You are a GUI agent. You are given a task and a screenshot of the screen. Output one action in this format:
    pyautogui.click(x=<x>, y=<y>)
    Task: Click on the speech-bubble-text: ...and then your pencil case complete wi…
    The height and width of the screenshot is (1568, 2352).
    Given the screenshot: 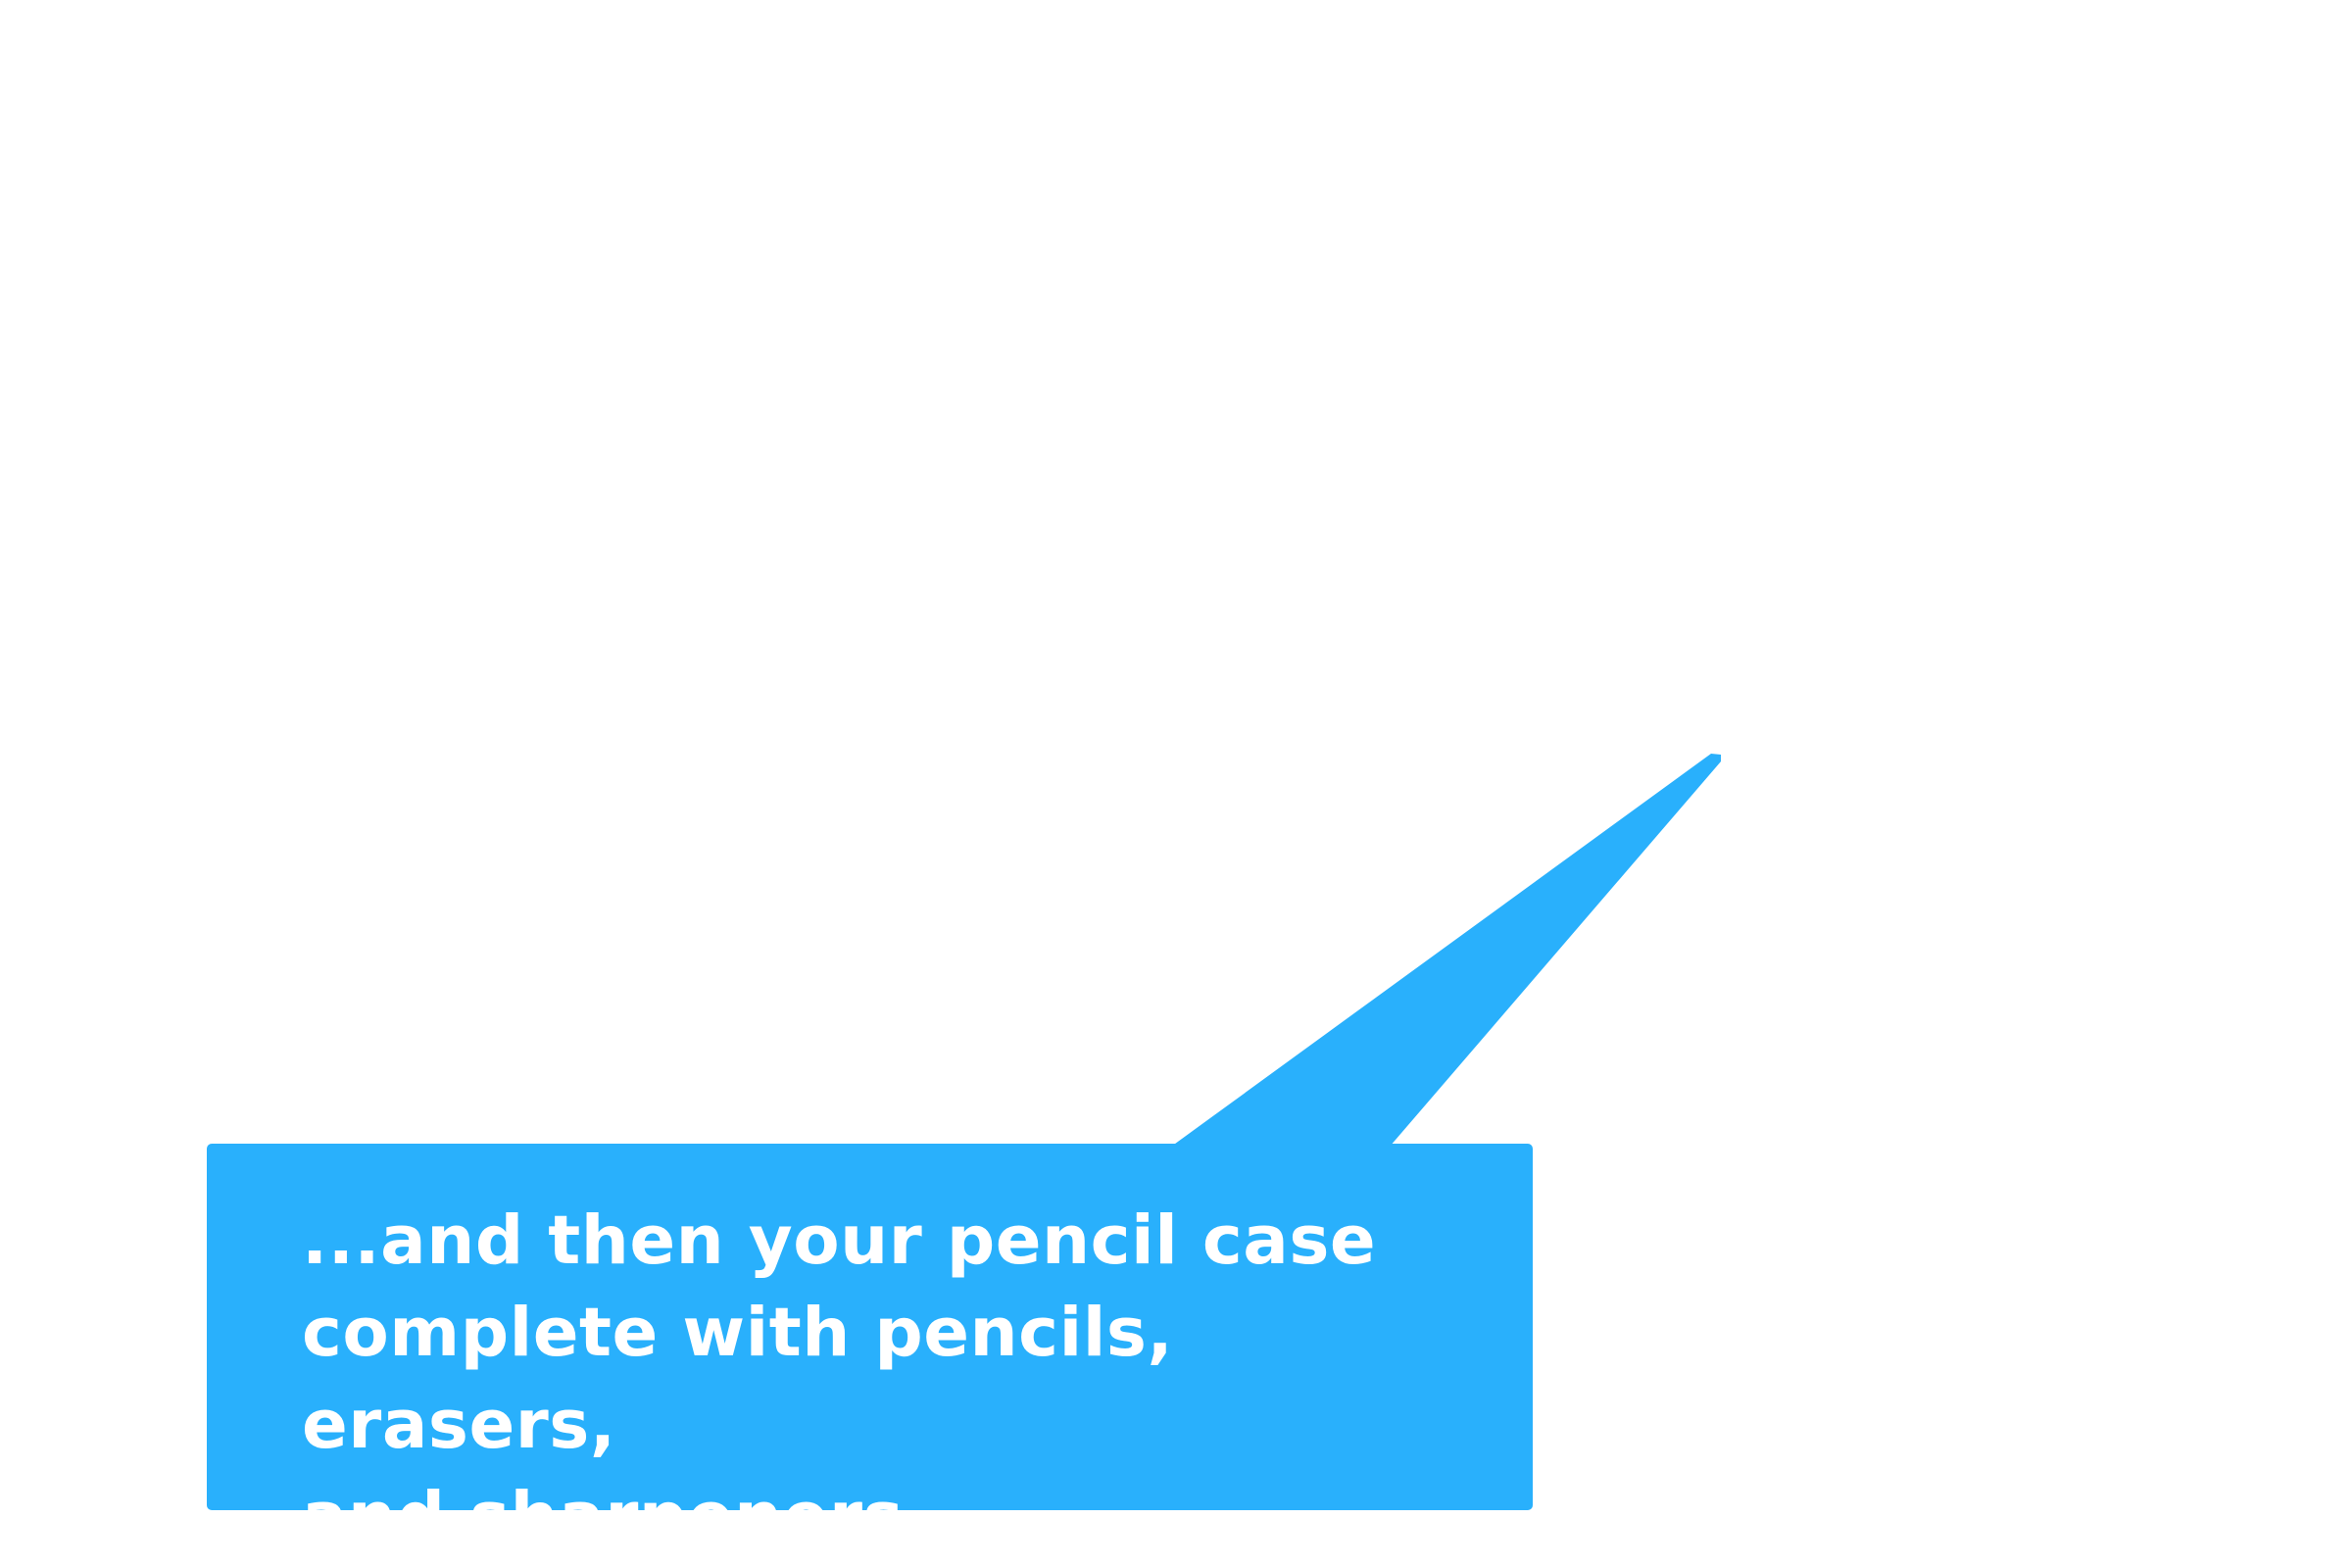 What is the action you would take?
    pyautogui.click(x=839, y=1378)
    